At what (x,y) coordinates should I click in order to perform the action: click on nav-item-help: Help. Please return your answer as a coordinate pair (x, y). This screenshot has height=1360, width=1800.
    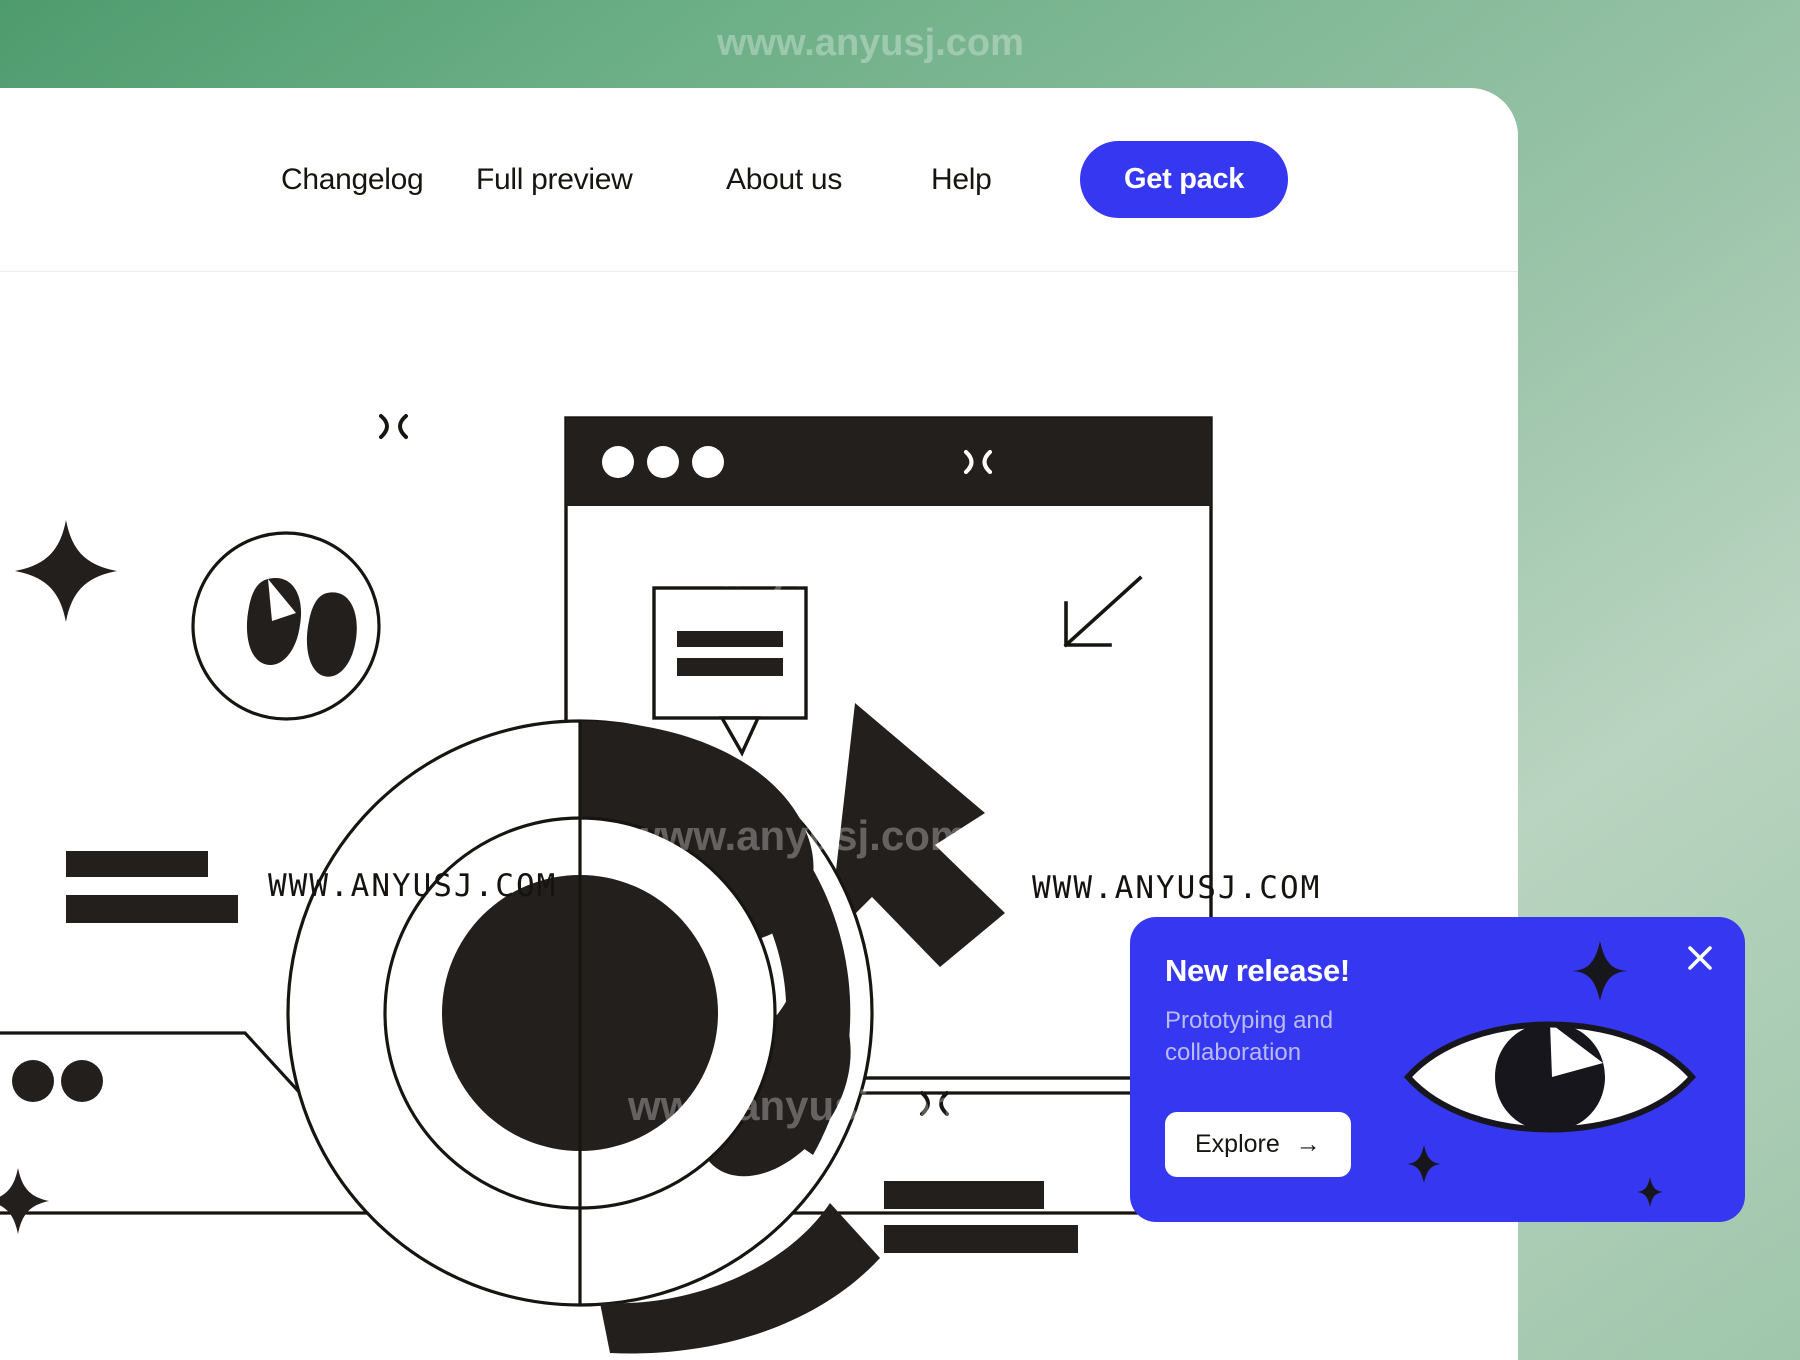
    Looking at the image, I should click on (993, 180).